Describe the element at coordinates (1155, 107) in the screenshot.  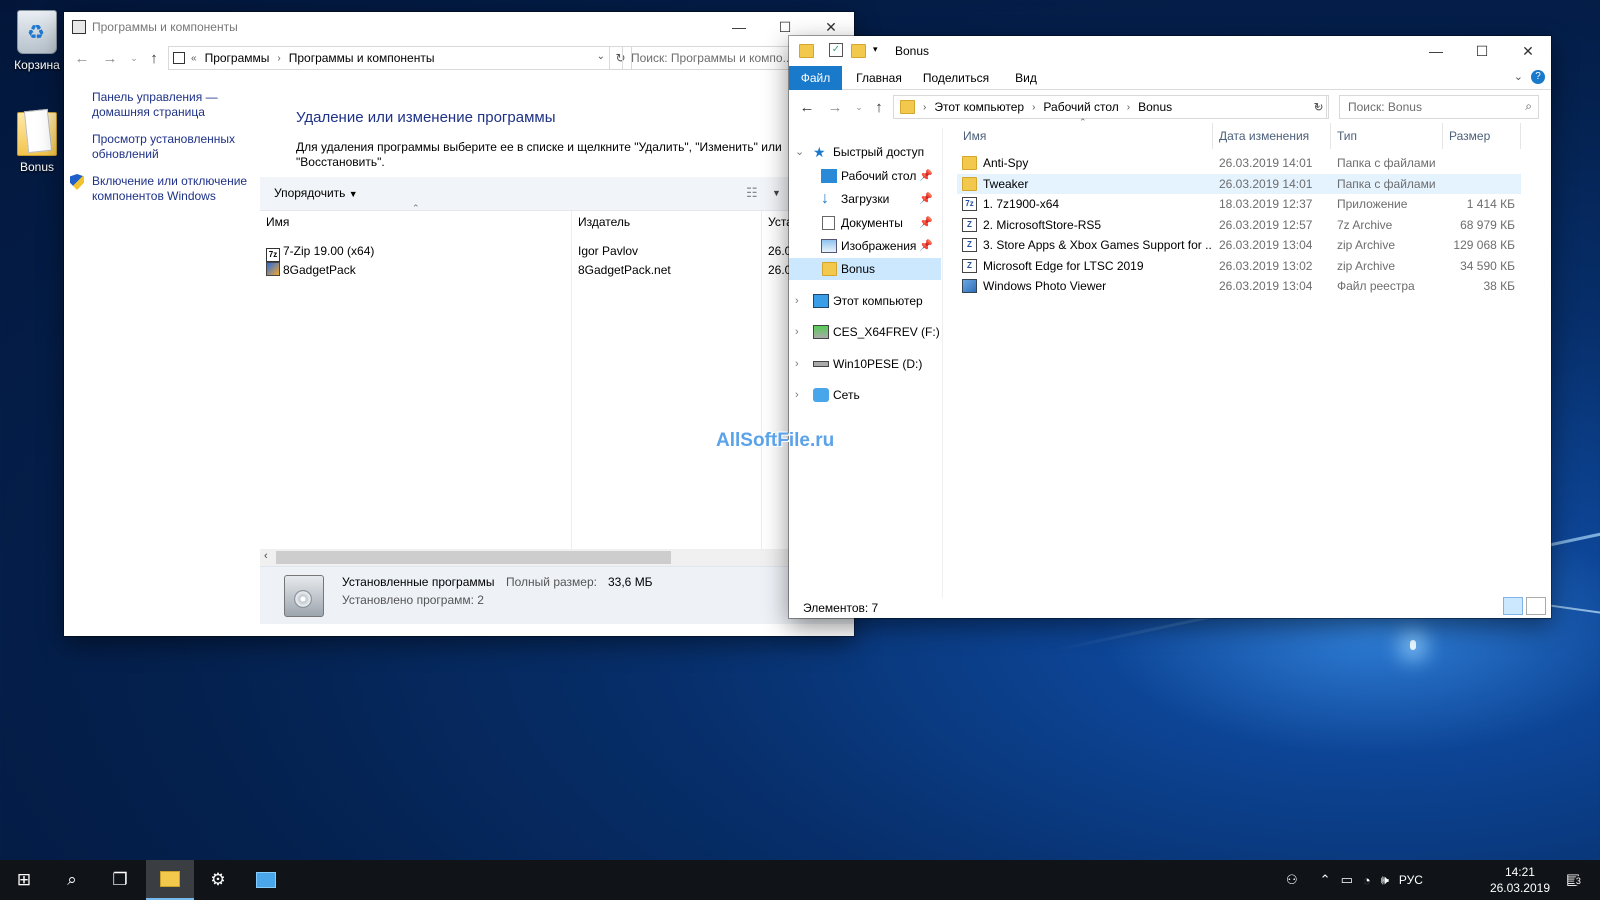
I see `breadcrumb-item: Bonus` at that location.